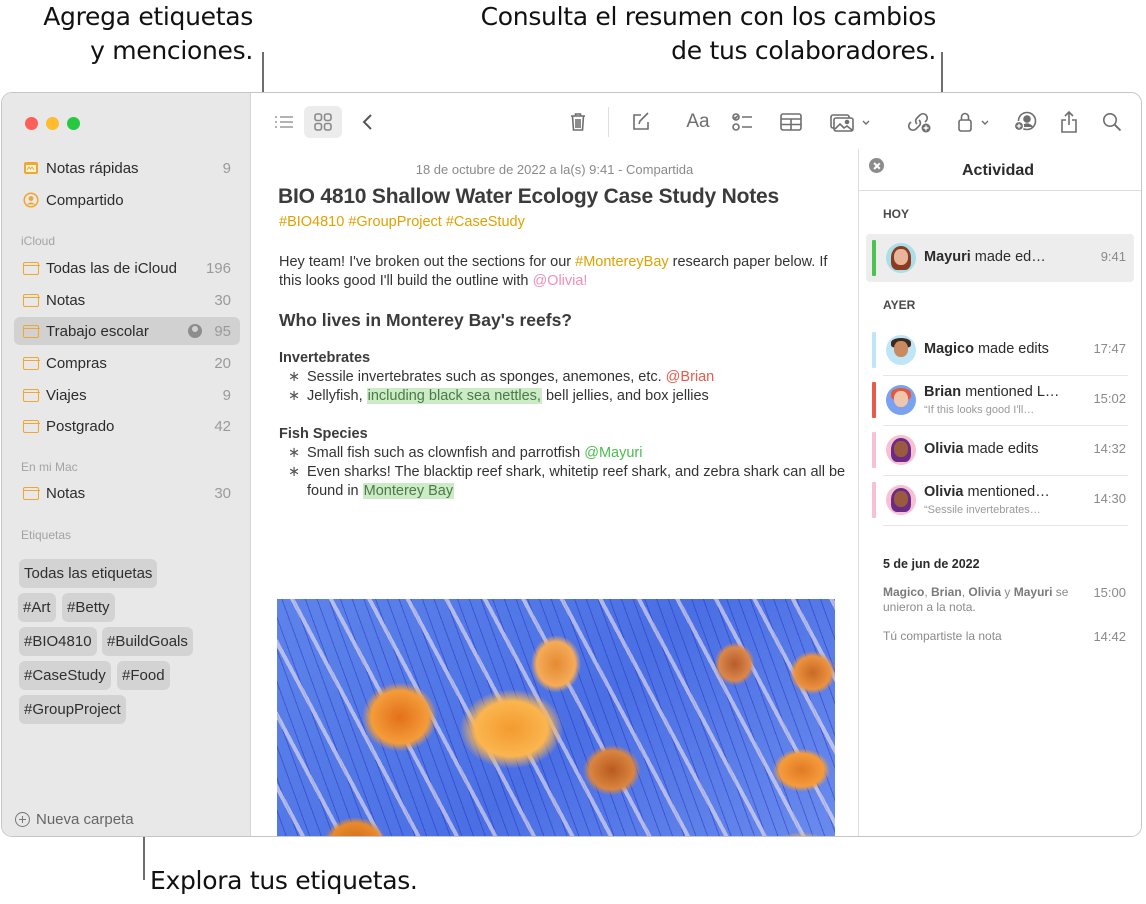  I want to click on share-button, so click(1069, 122).